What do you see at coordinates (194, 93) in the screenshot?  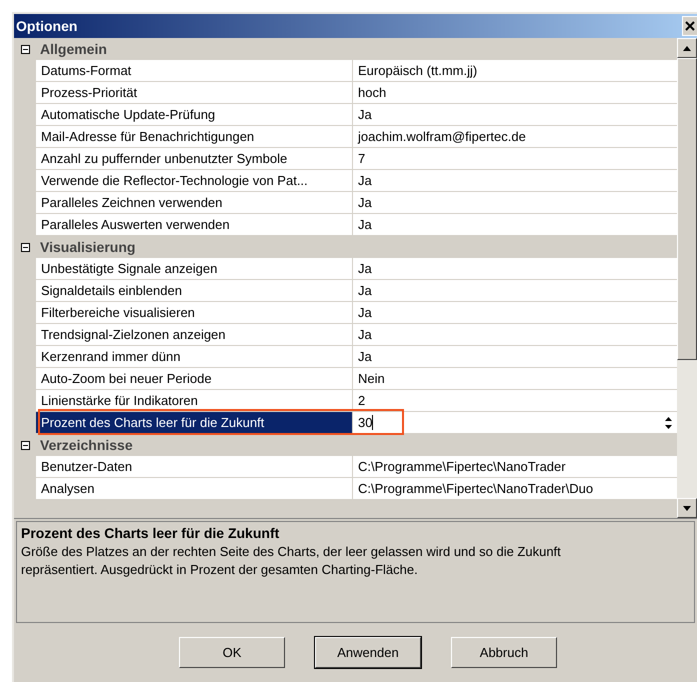 I see `property-name: Prozess-Priorität` at bounding box center [194, 93].